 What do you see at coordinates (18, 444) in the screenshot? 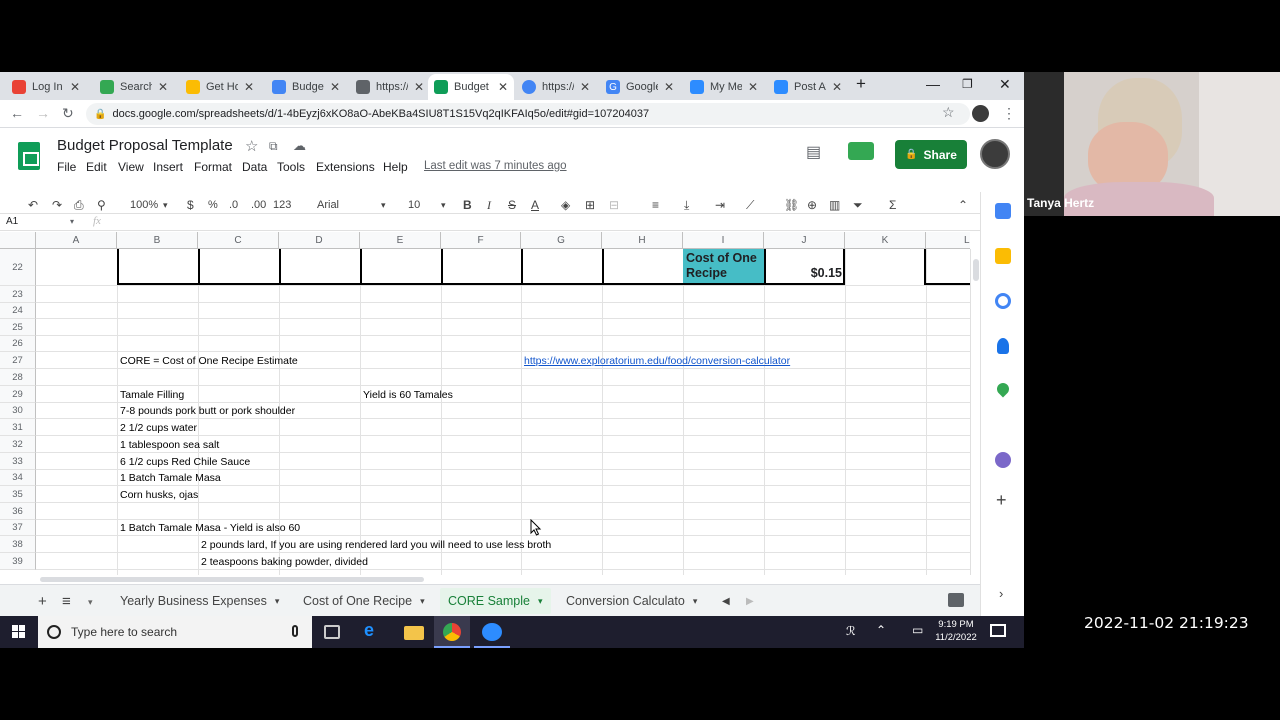
I see `row-header-32: 32` at bounding box center [18, 444].